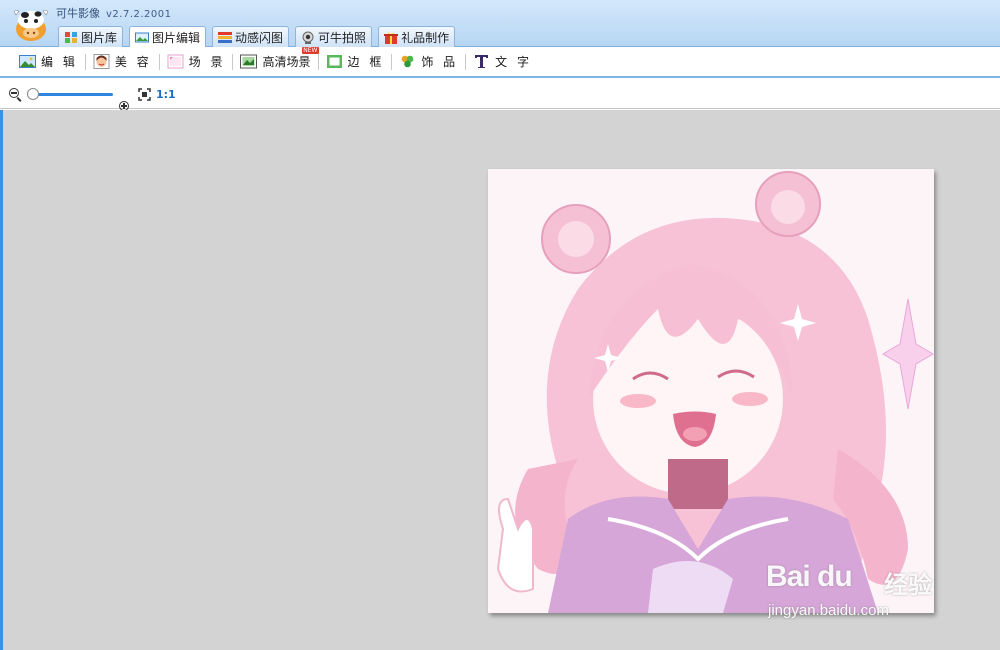 The image size is (1000, 650). I want to click on zoom-out-icon, so click(15, 95).